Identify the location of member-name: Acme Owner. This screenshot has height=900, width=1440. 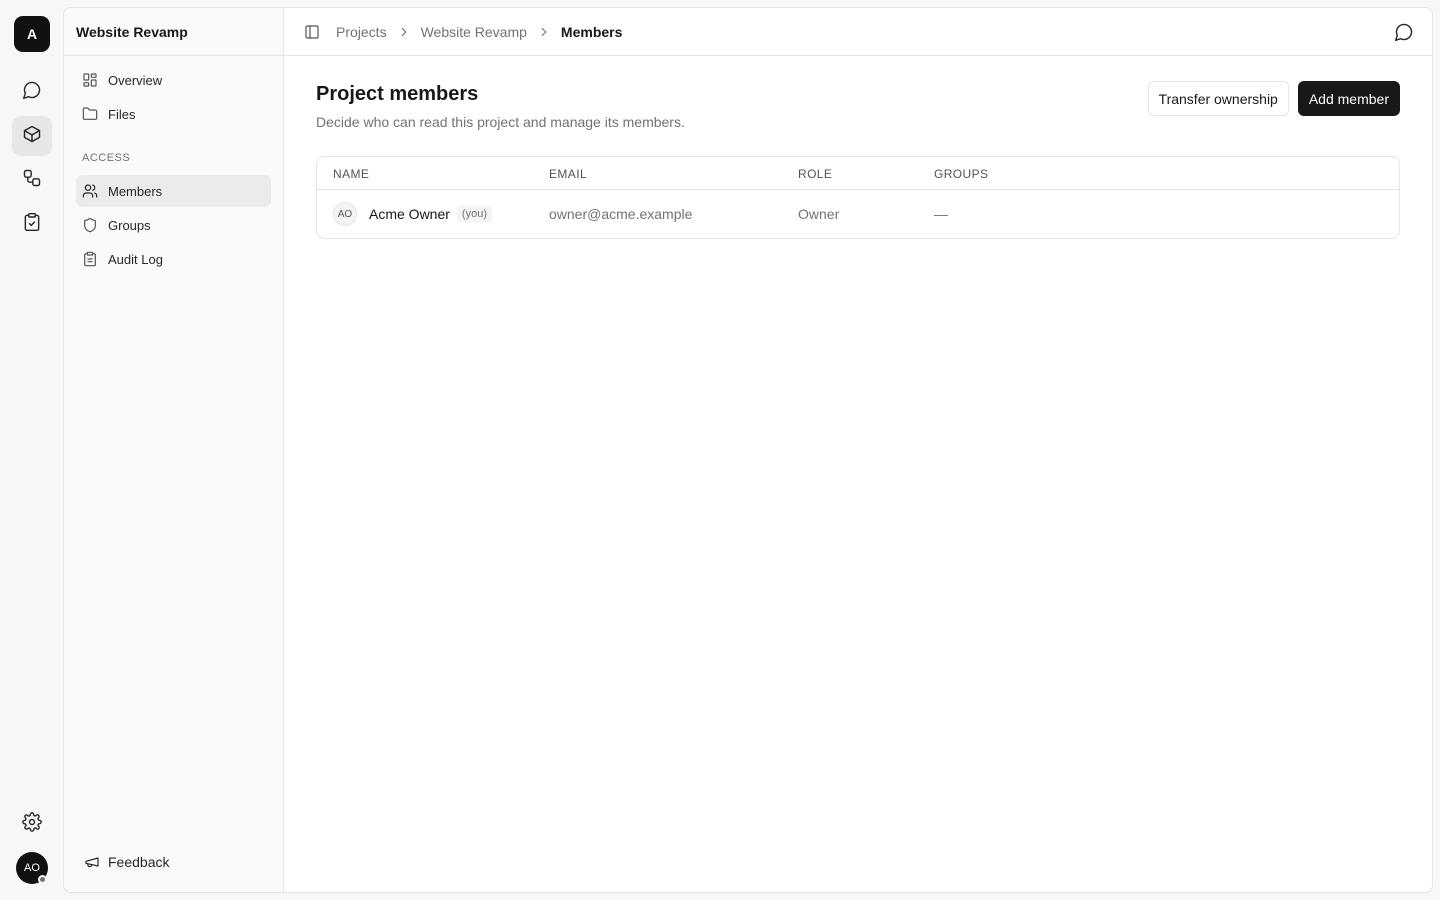
(409, 214).